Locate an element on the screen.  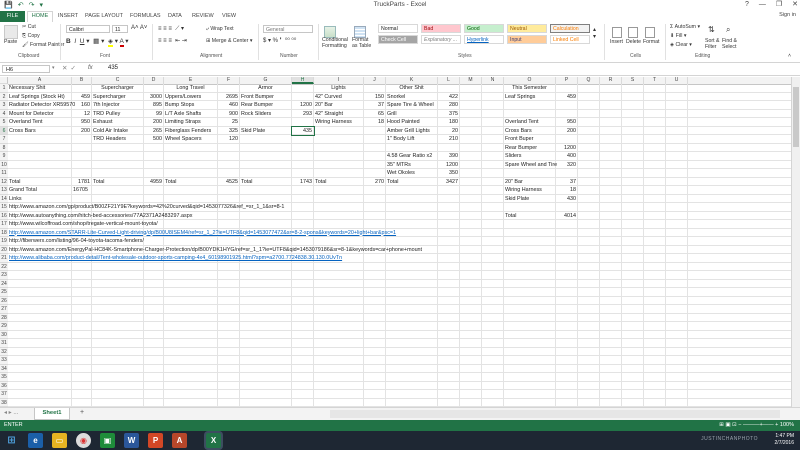
tab-review: REVIEW is located at coordinates (203, 16).